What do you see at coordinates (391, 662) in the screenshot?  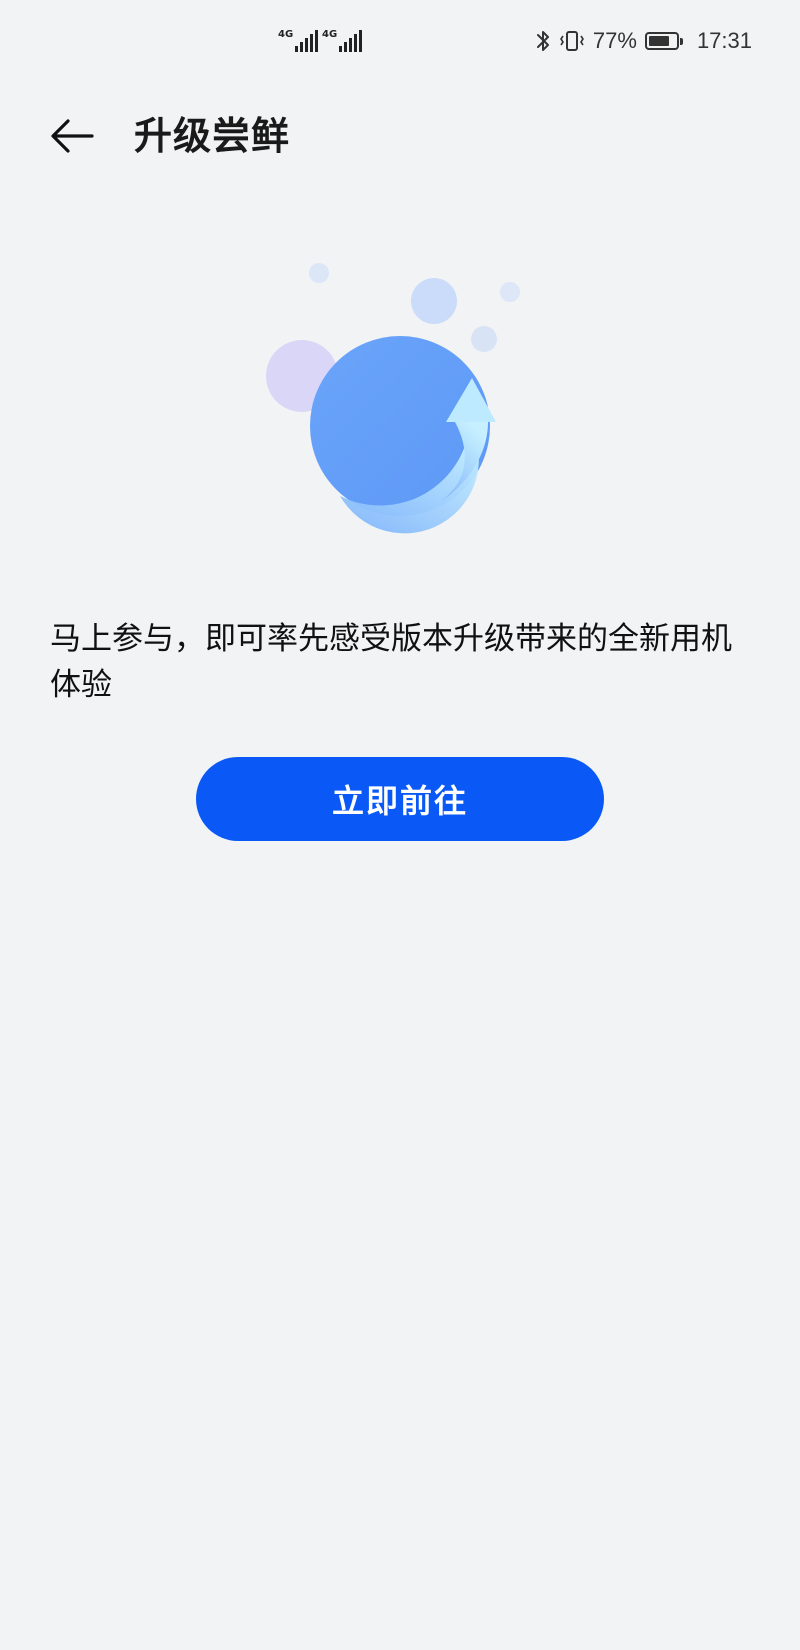 I see `upgrade-description: 马上参与，即可率先感受版本升级带来的全新用机体验` at bounding box center [391, 662].